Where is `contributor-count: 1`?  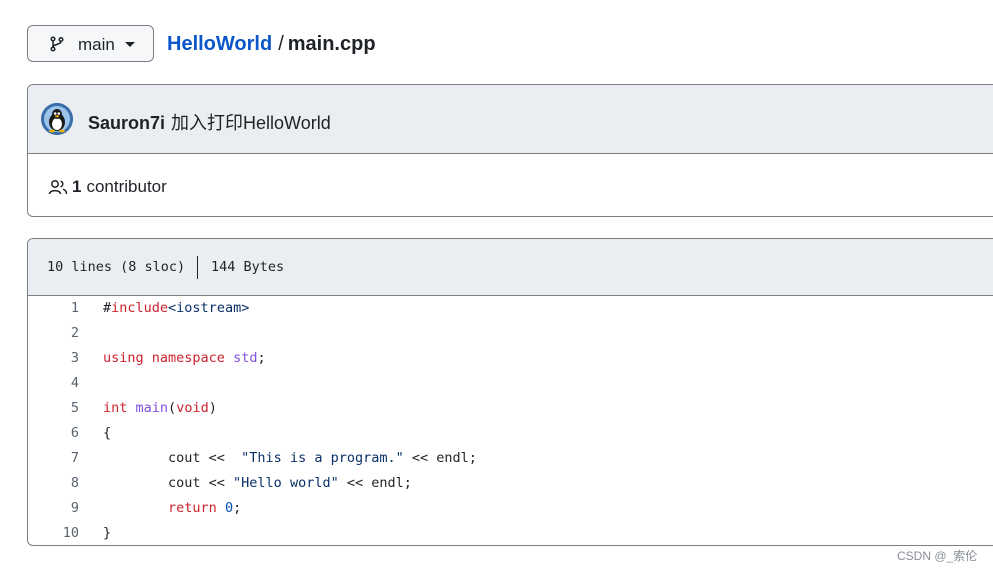 contributor-count: 1 is located at coordinates (77, 186).